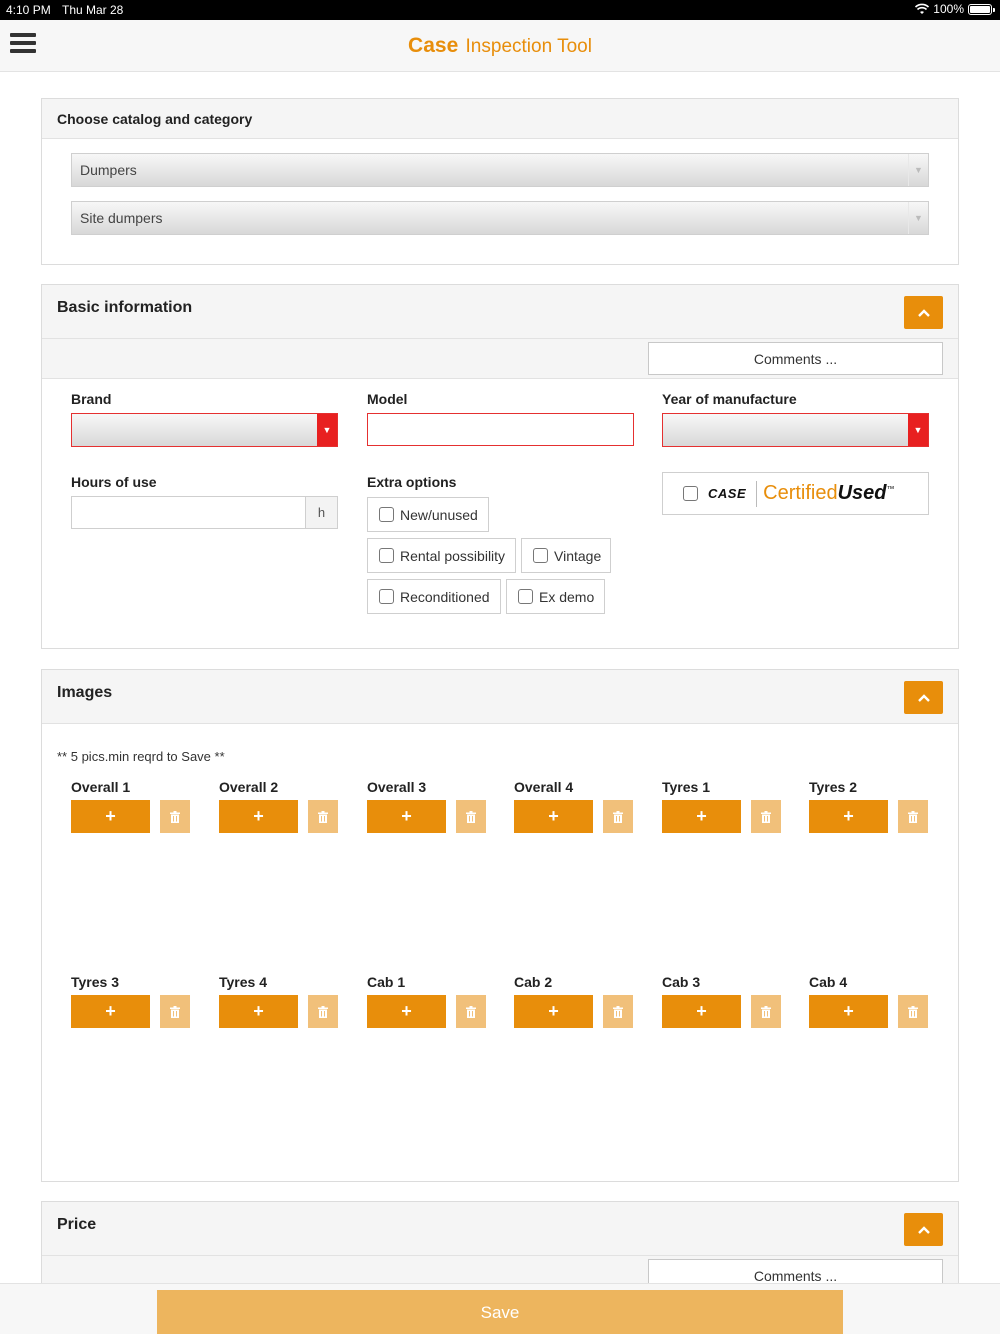  I want to click on option-vintage: Vintage, so click(566, 555).